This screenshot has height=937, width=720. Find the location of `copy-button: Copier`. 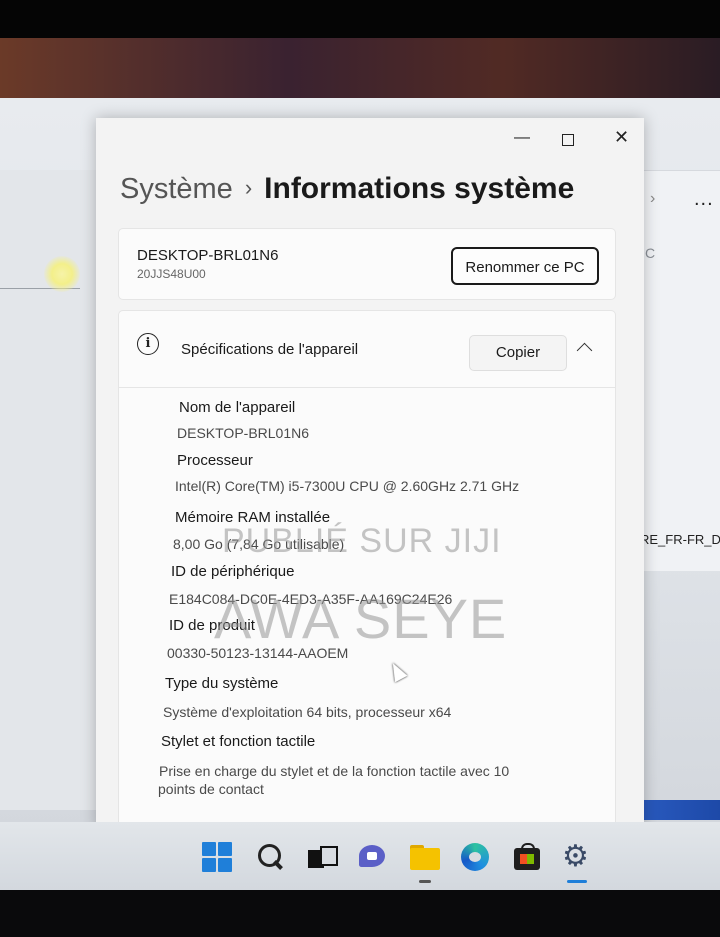

copy-button: Copier is located at coordinates (518, 353).